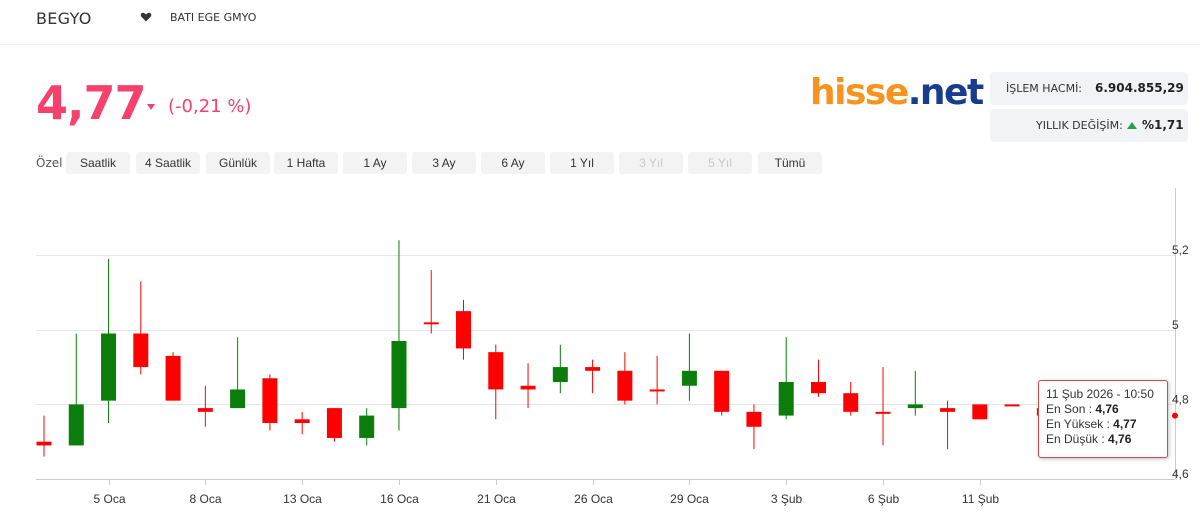 The height and width of the screenshot is (512, 1200). What do you see at coordinates (1080, 424) in the screenshot?
I see `tooltip-high-label: En Yüksek :` at bounding box center [1080, 424].